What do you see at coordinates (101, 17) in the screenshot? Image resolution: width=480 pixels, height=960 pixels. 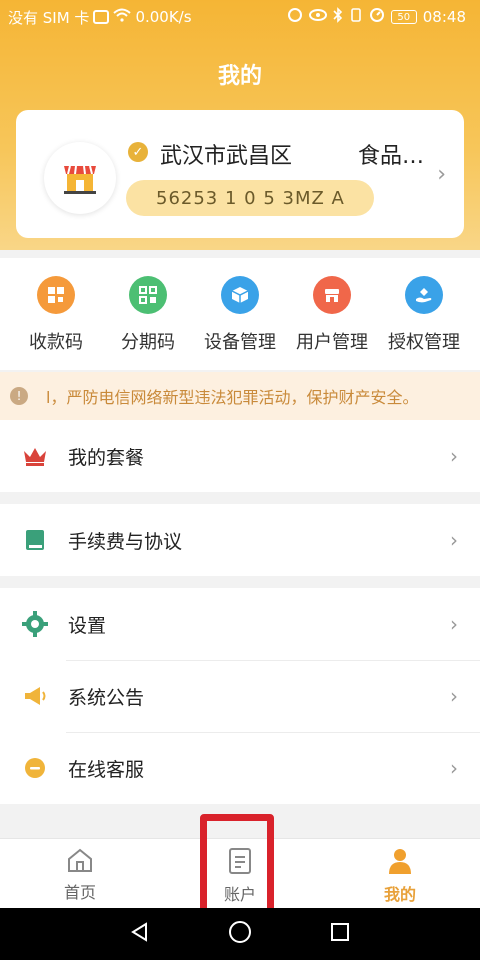 I see `sim-alert-icon` at bounding box center [101, 17].